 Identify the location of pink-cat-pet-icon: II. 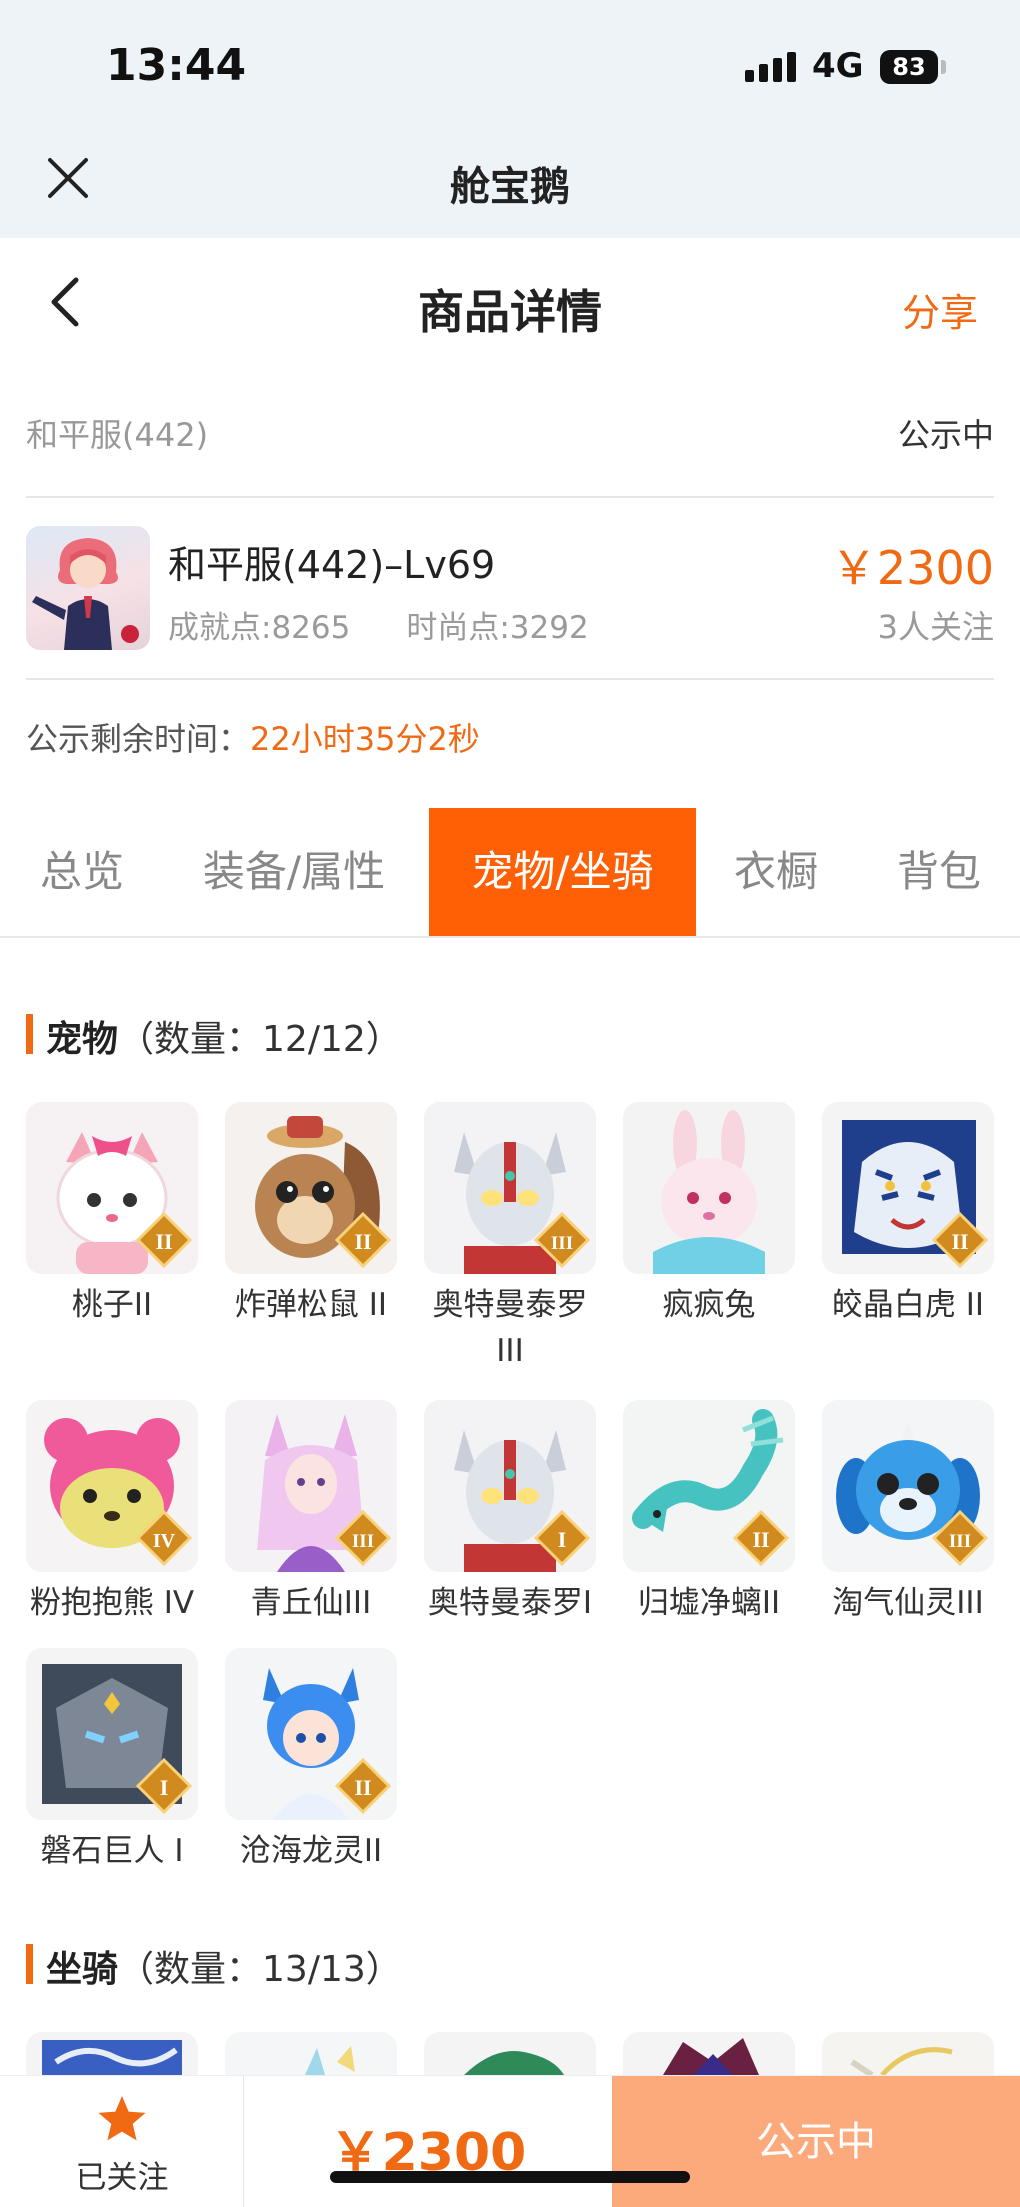
(112, 1188).